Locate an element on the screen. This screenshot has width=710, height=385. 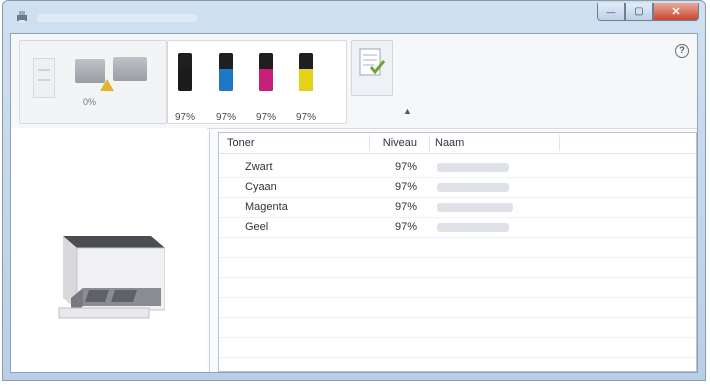
print-jobs-icon is located at coordinates (372, 62).